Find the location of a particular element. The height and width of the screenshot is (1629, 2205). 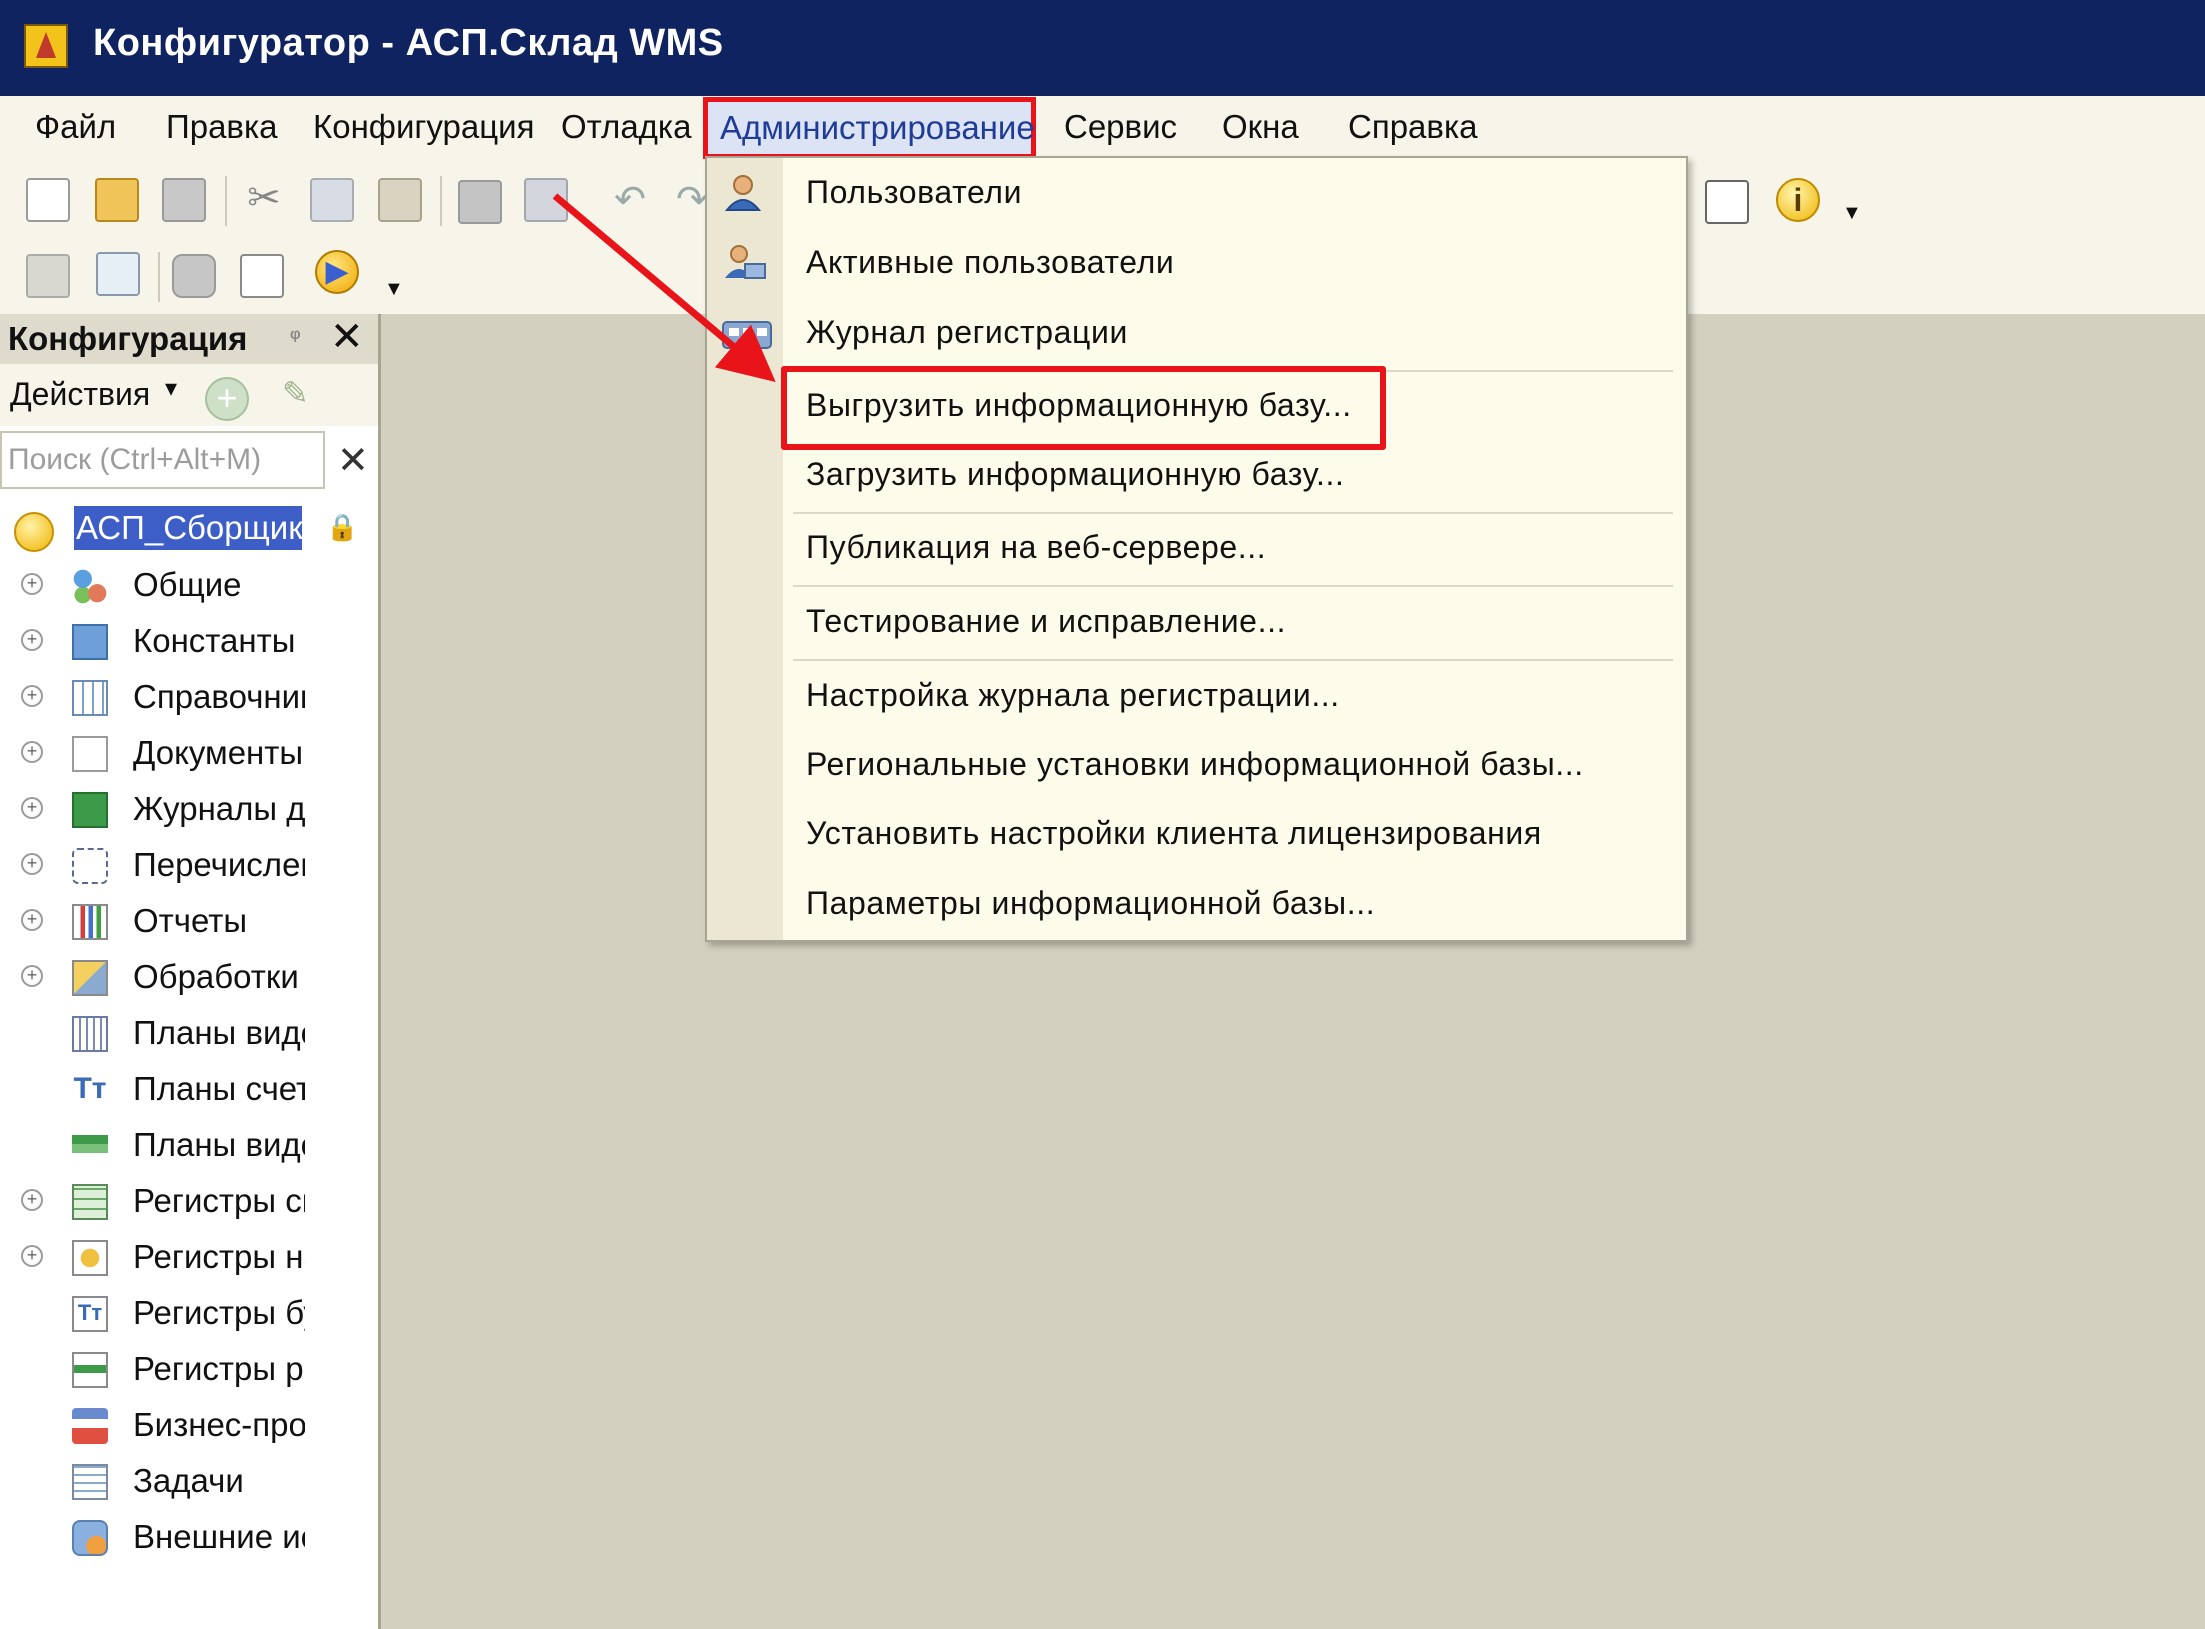

new-document-icon is located at coordinates (48, 200).